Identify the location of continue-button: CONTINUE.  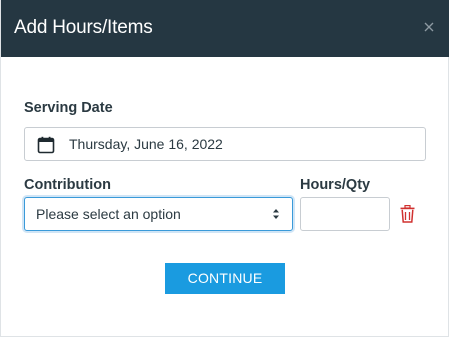
(225, 278).